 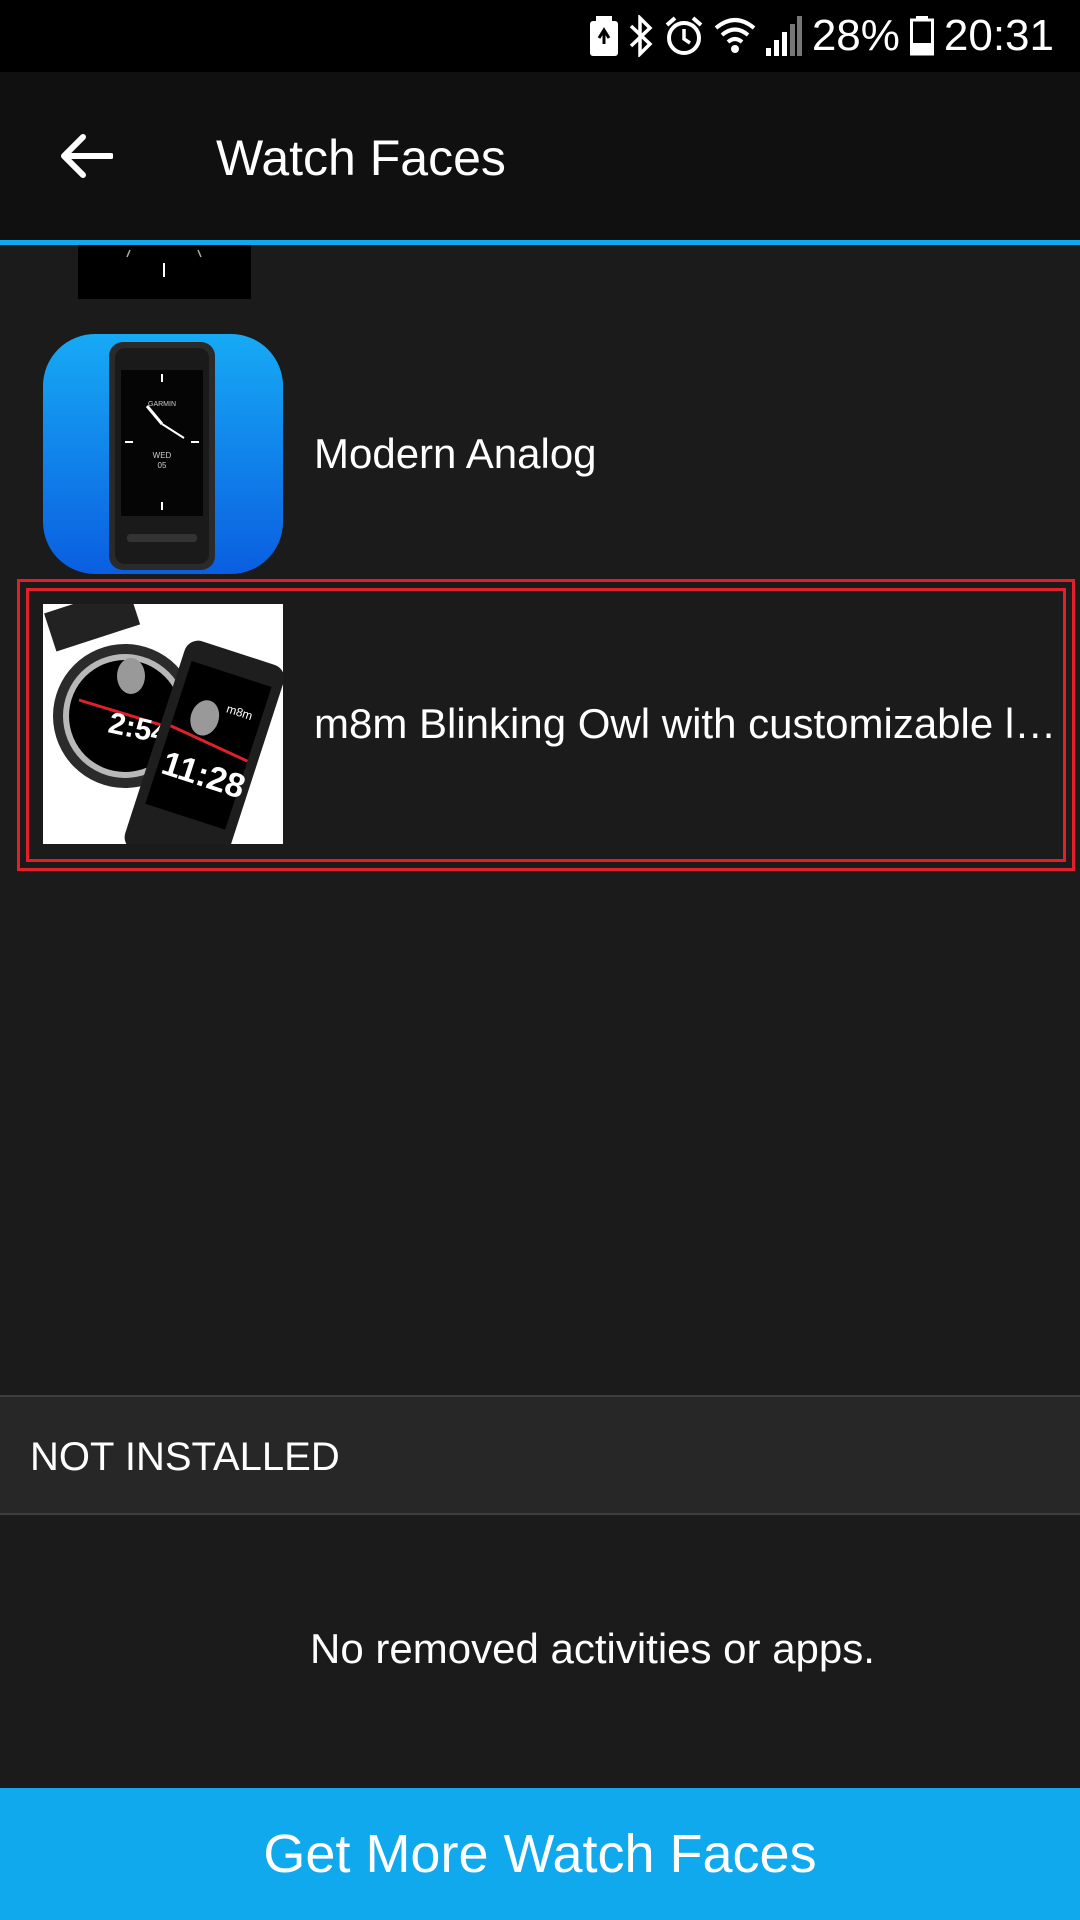 I want to click on watch-day-text: WED, so click(x=162, y=455).